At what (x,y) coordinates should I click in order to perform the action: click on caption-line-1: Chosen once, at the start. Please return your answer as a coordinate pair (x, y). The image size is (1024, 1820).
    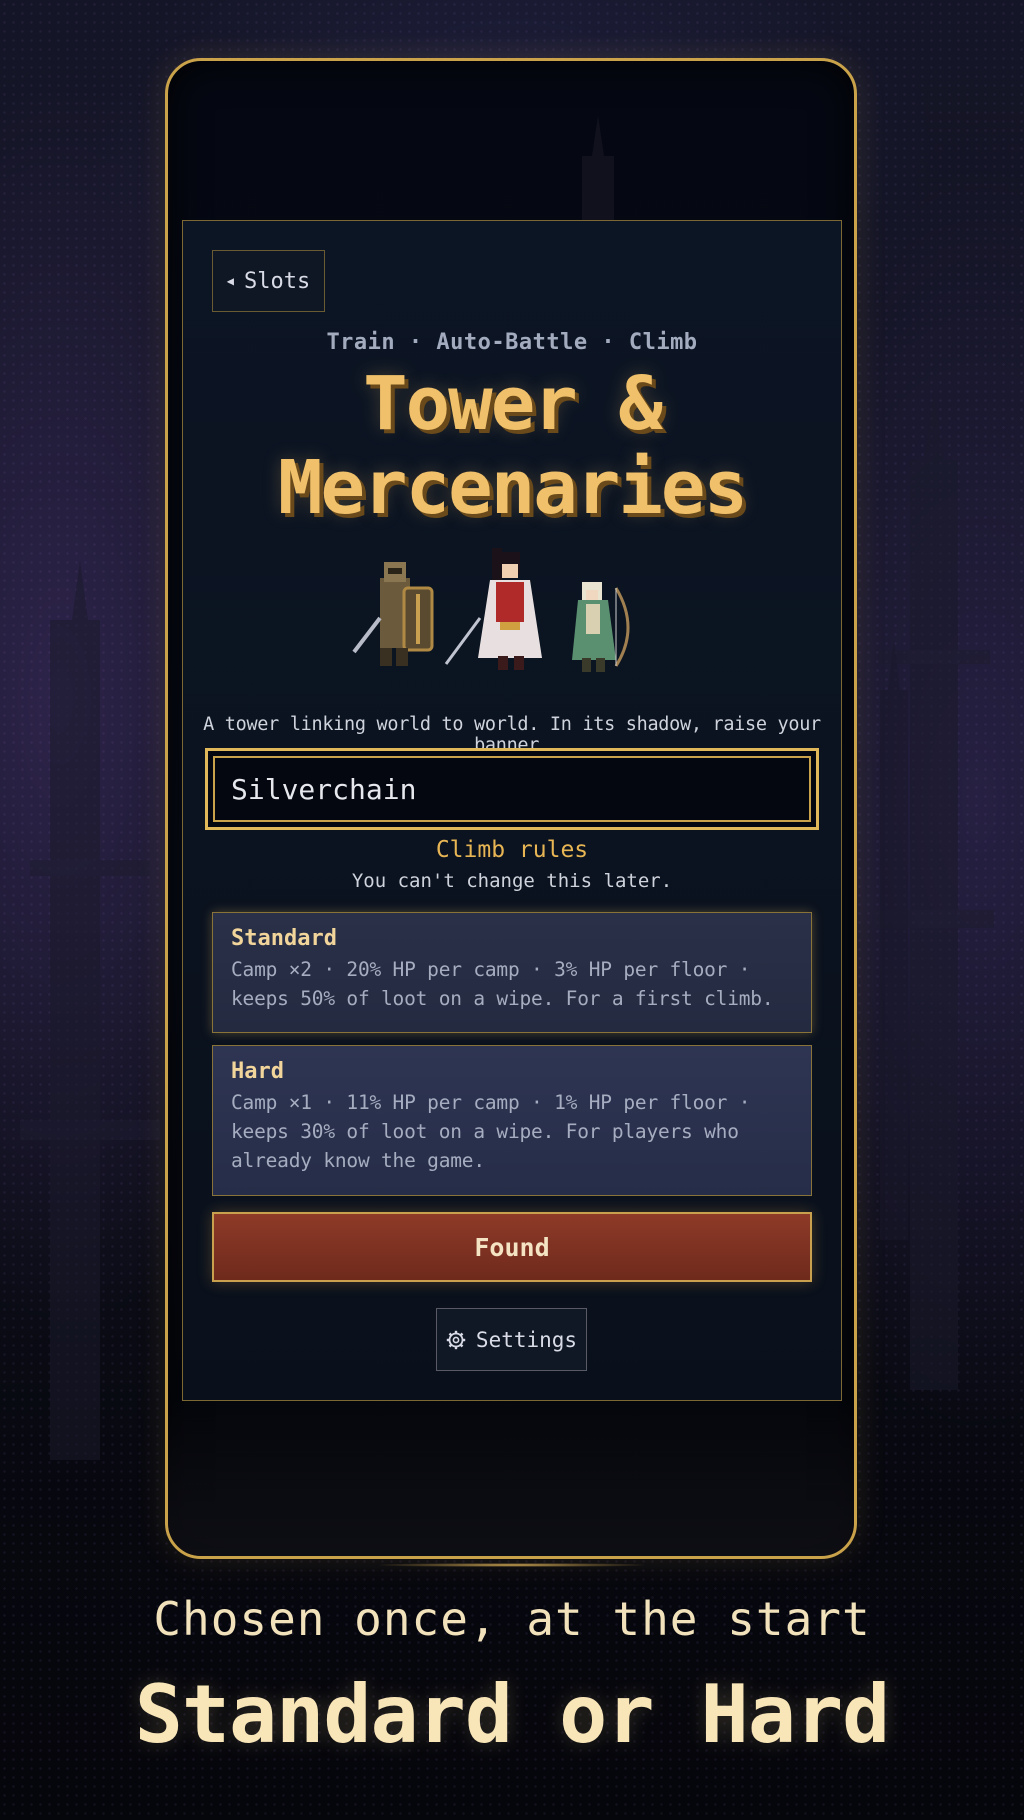
    Looking at the image, I should click on (512, 1619).